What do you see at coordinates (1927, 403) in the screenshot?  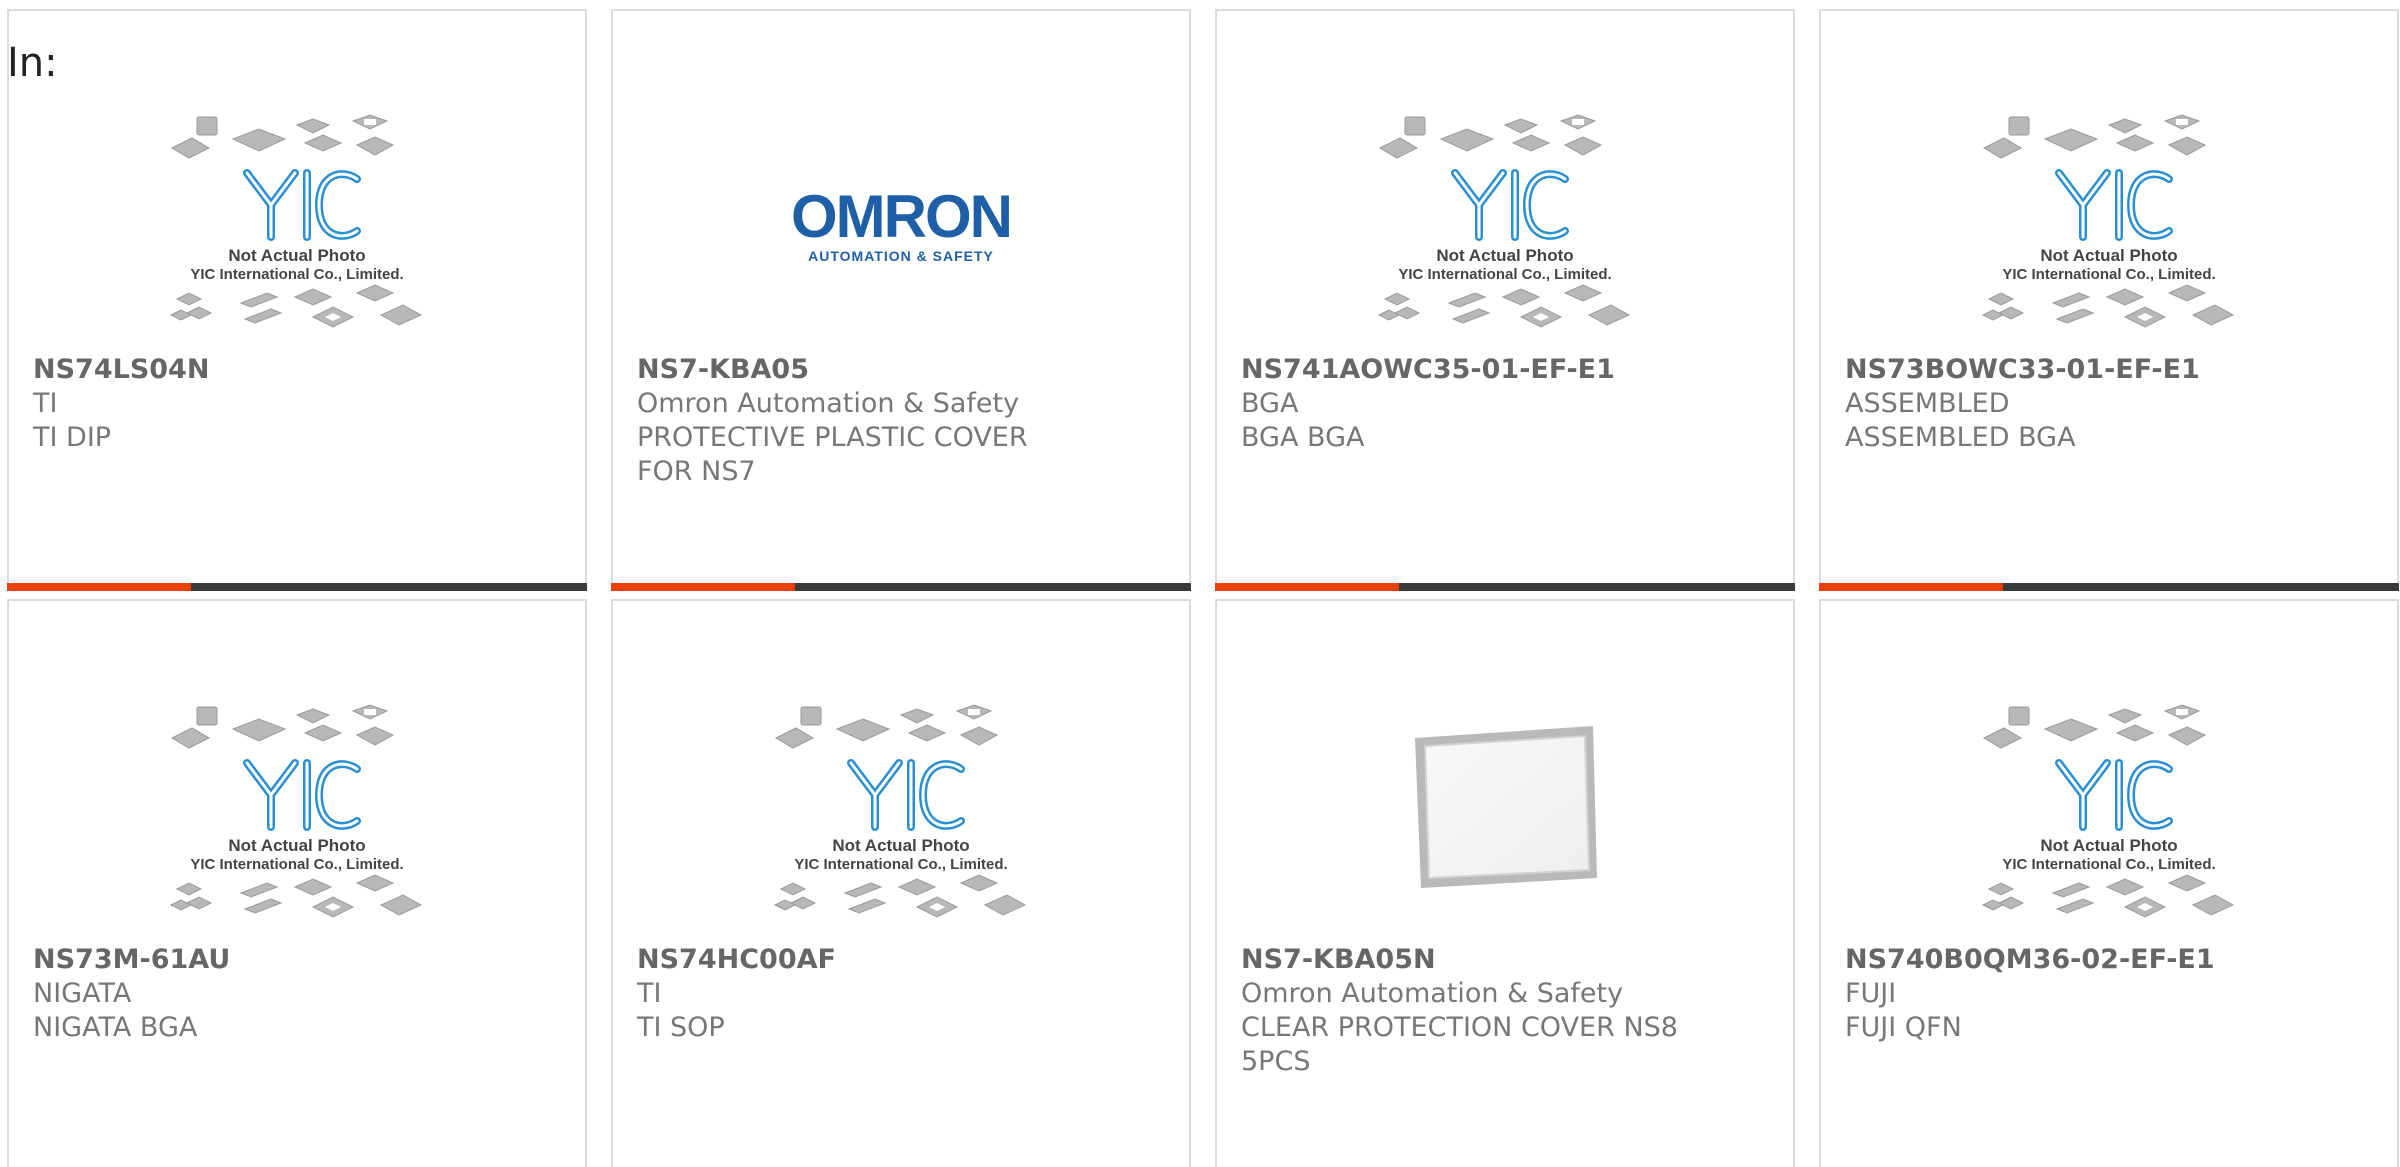 I see `product-detail-line: ASSEMBLED` at bounding box center [1927, 403].